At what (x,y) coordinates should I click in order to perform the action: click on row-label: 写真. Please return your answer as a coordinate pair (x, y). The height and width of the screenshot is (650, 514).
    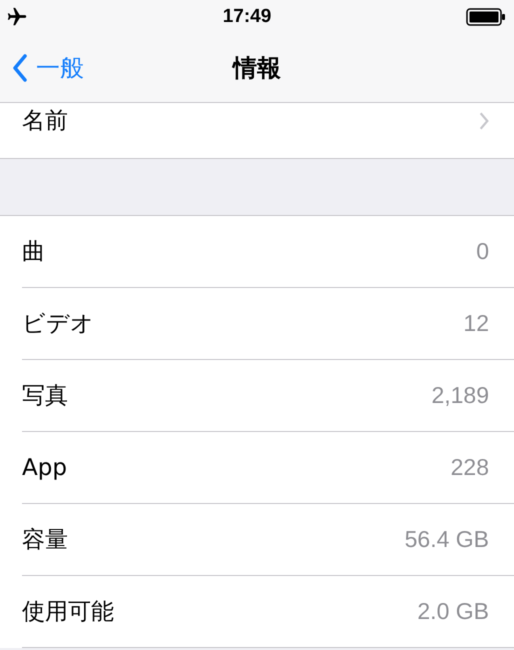
    Looking at the image, I should click on (45, 396).